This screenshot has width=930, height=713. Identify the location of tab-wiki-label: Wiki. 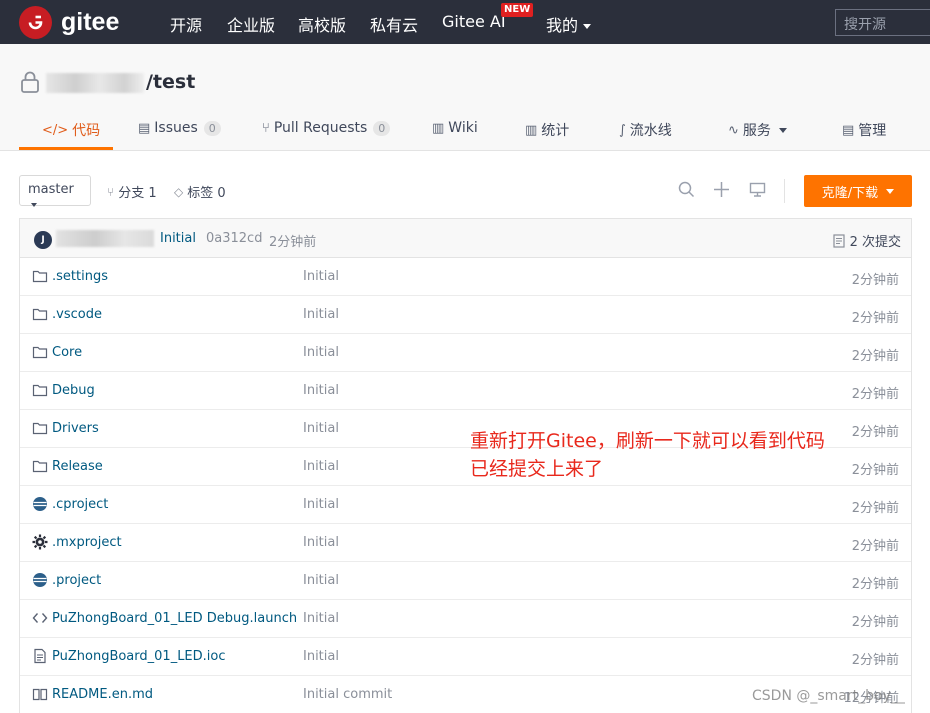
(463, 128).